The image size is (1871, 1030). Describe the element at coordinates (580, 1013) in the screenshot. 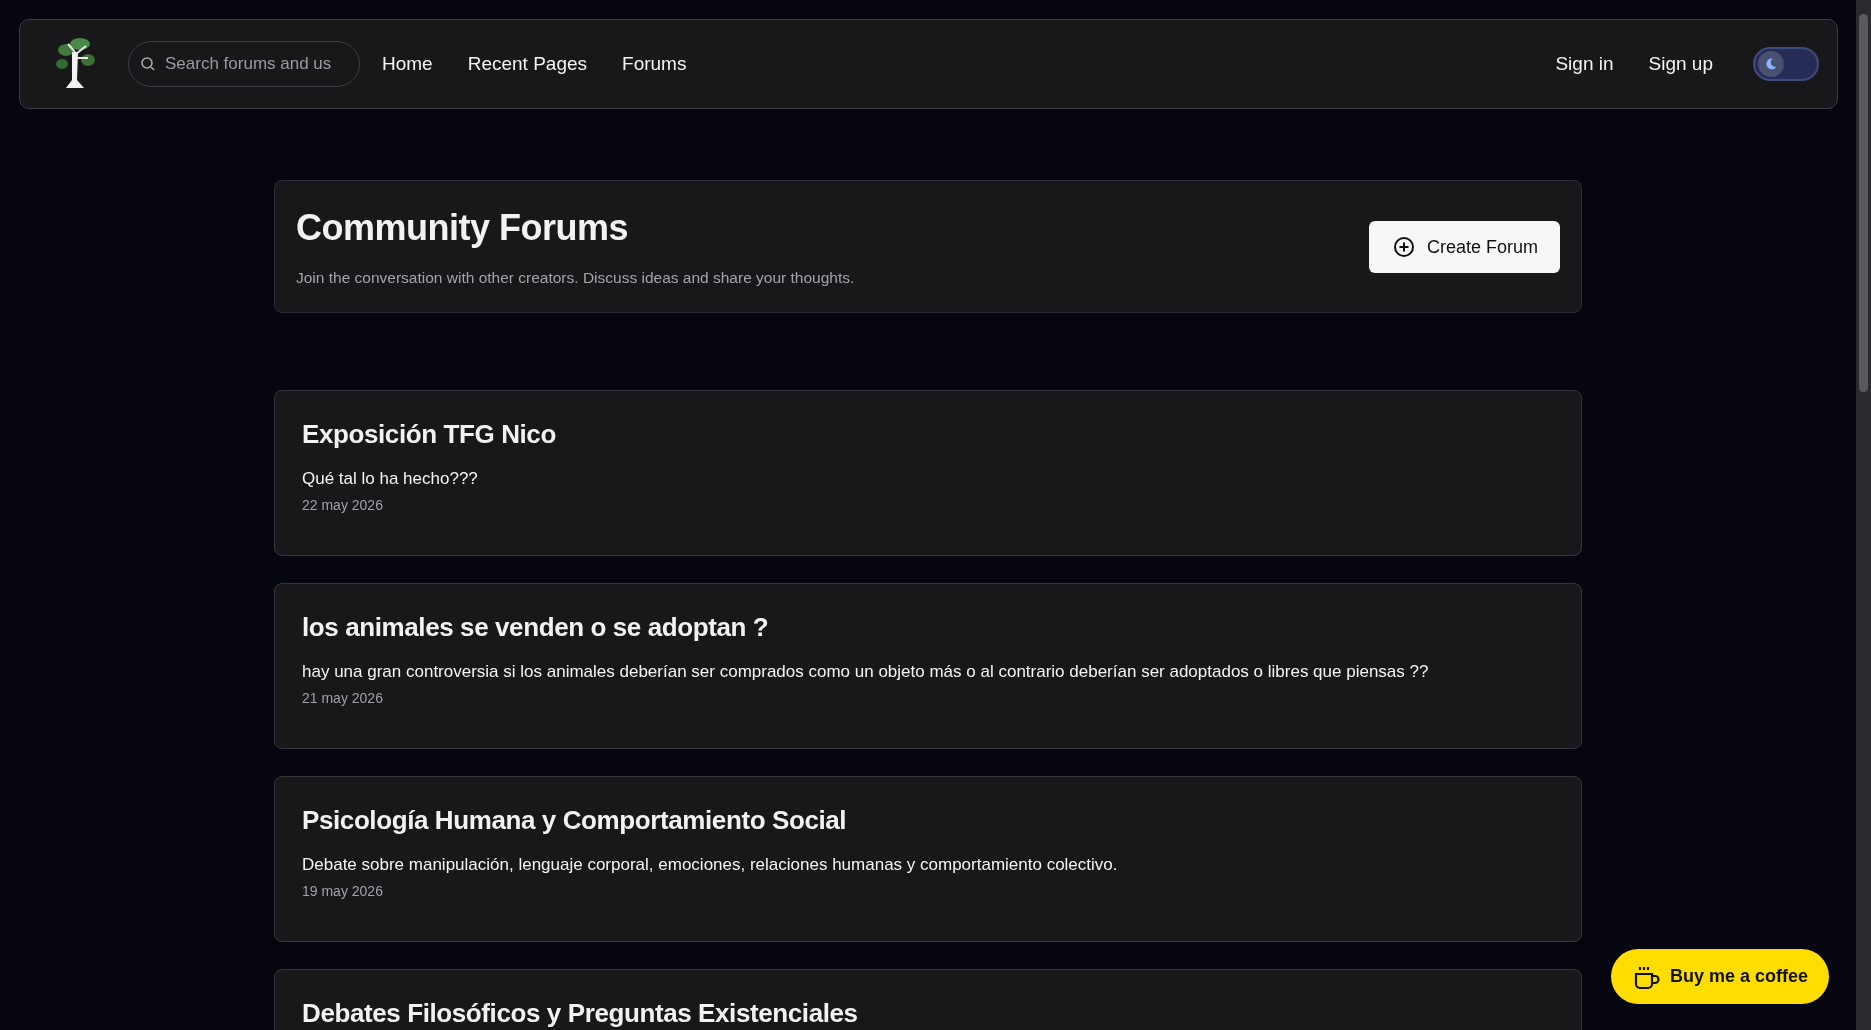

I see `forum-title: Debates Filosóficos y Preguntas Existenciales` at that location.